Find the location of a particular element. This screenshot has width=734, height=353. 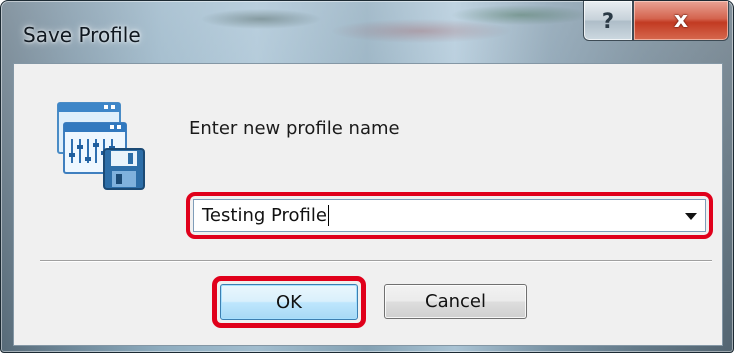

profile-name-value: Testing Profile is located at coordinates (264, 215).